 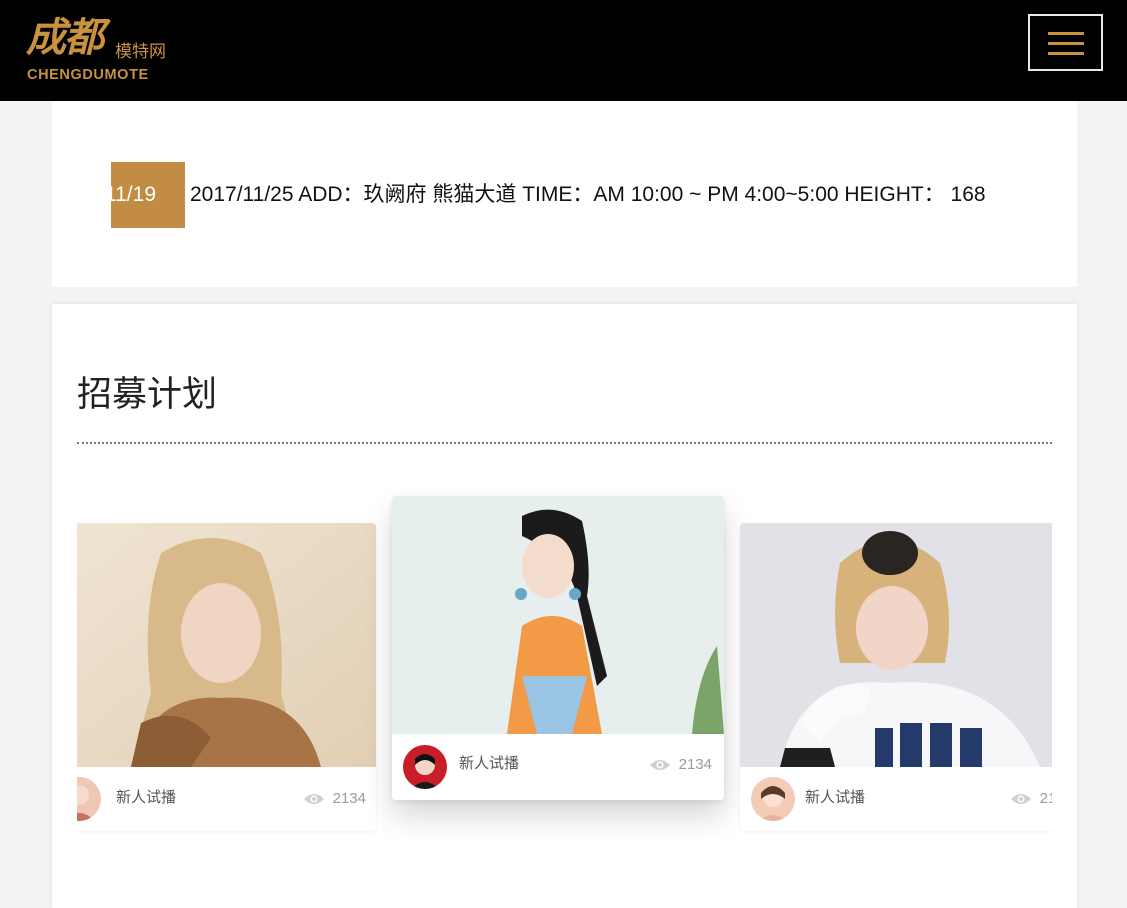 What do you see at coordinates (88, 75) in the screenshot?
I see `logo-english: CHENGDUMOTE` at bounding box center [88, 75].